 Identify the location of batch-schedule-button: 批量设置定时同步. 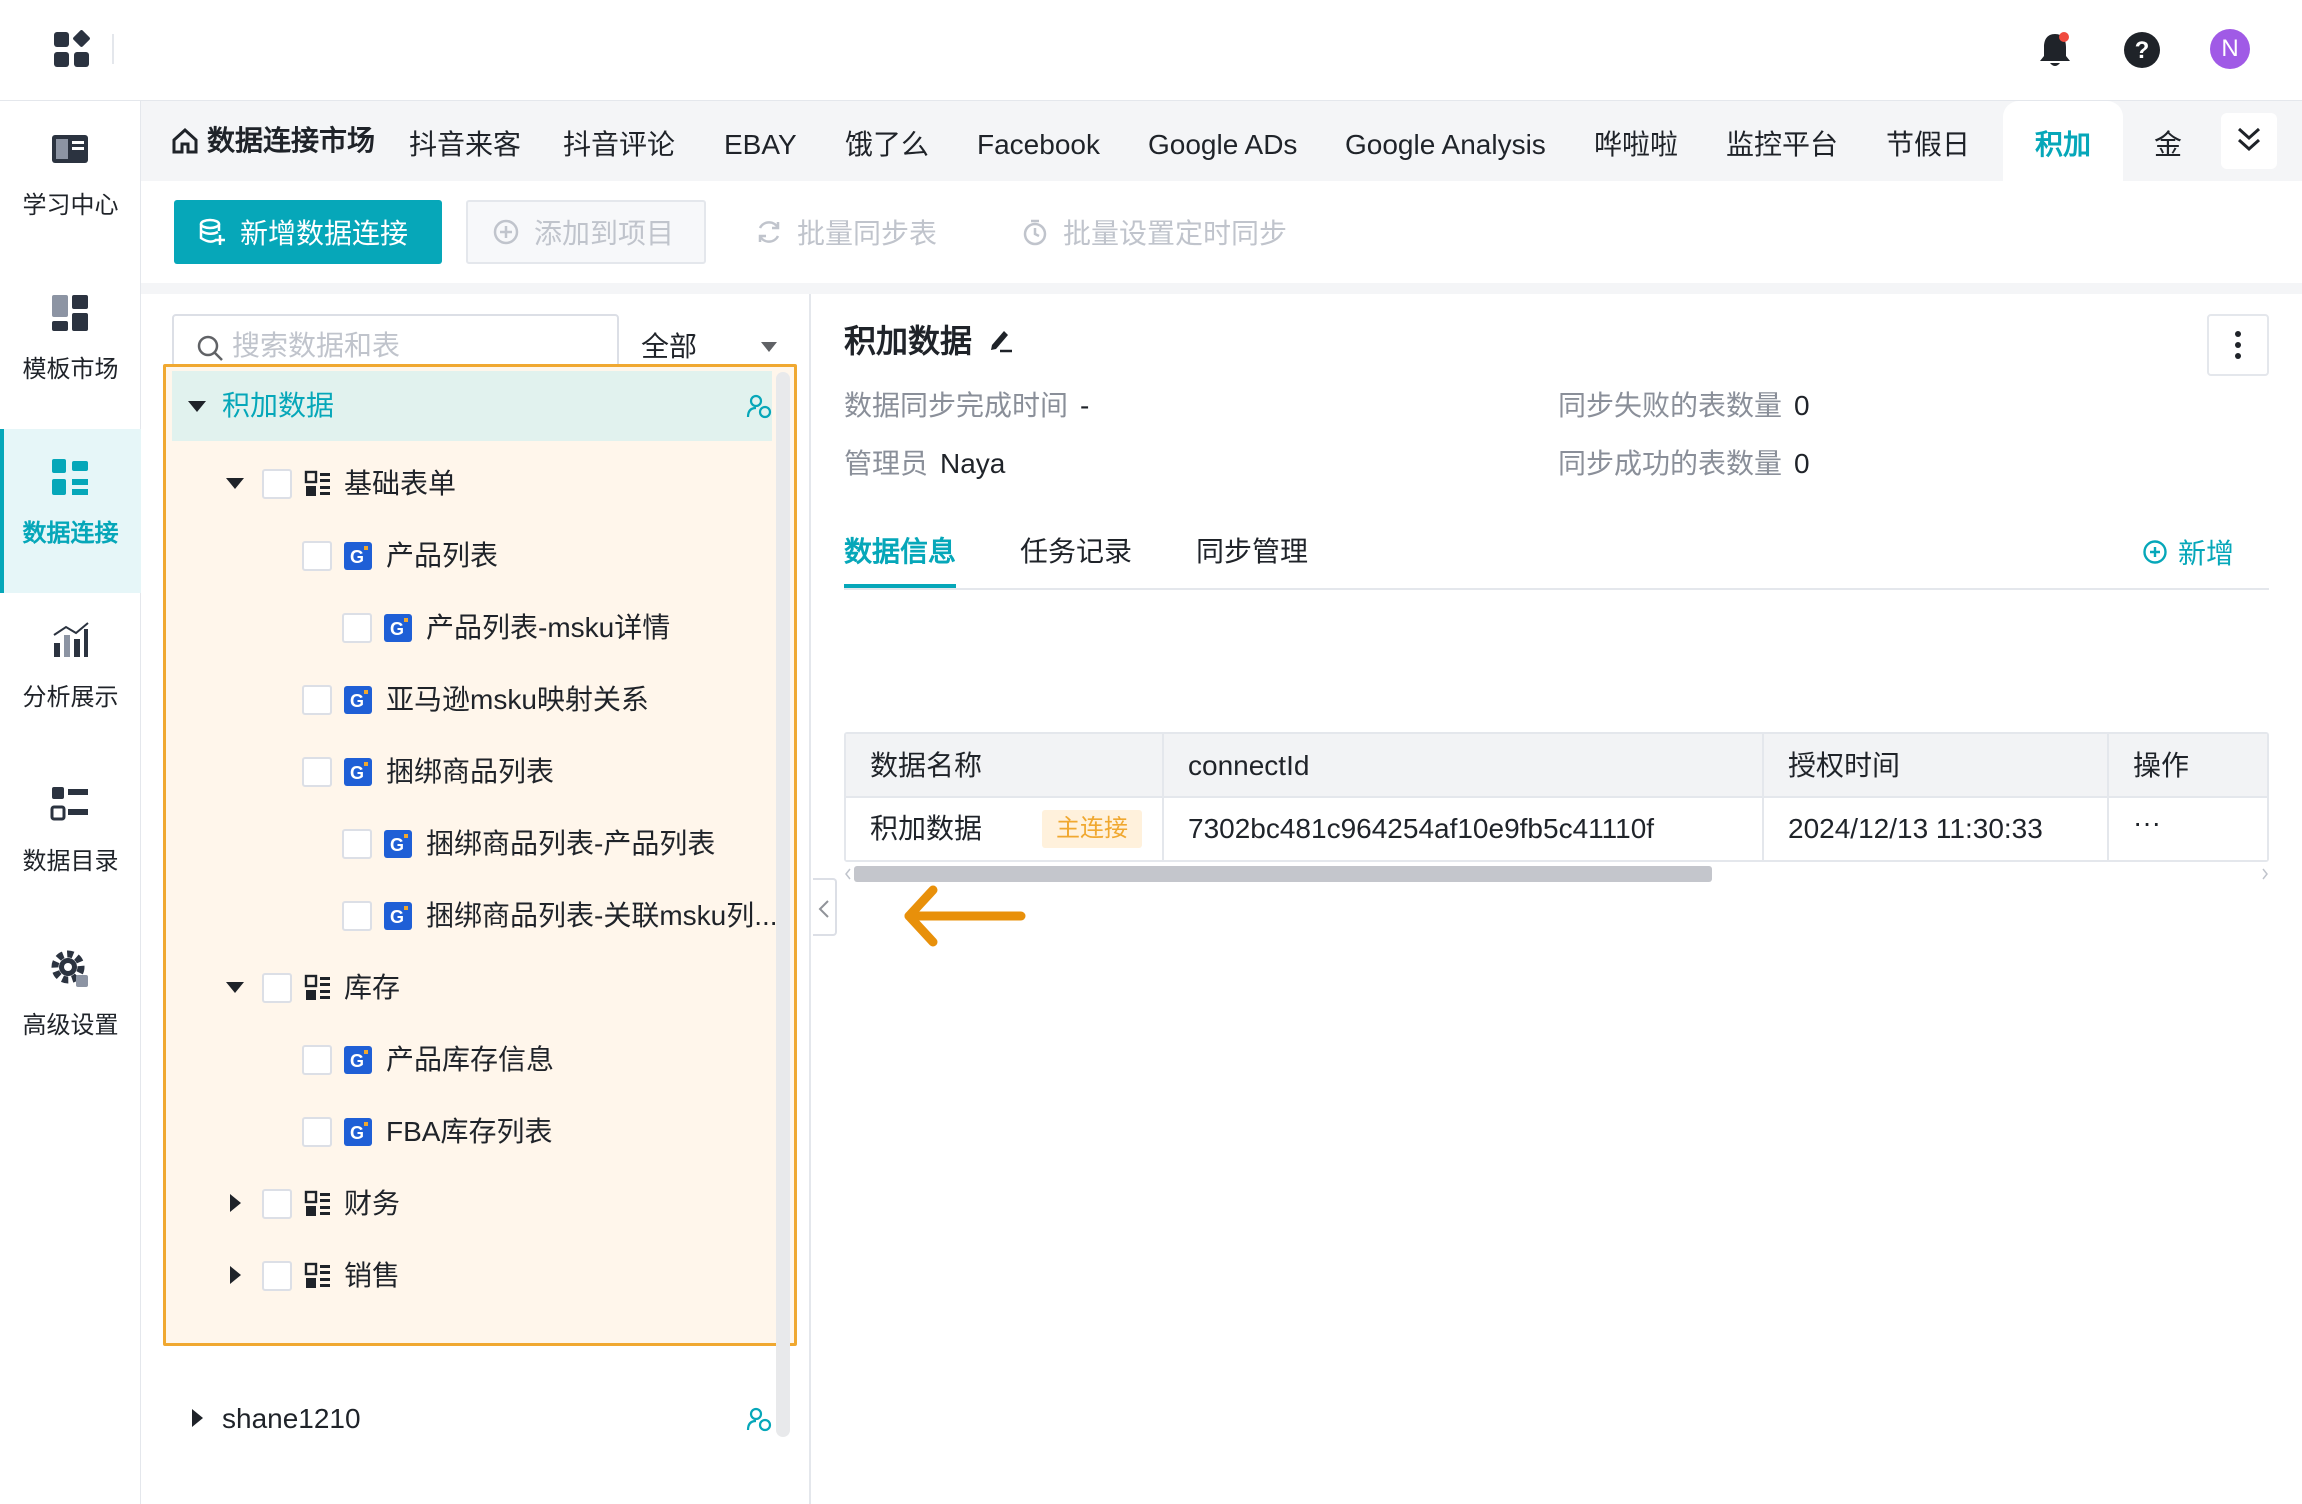
(1154, 232).